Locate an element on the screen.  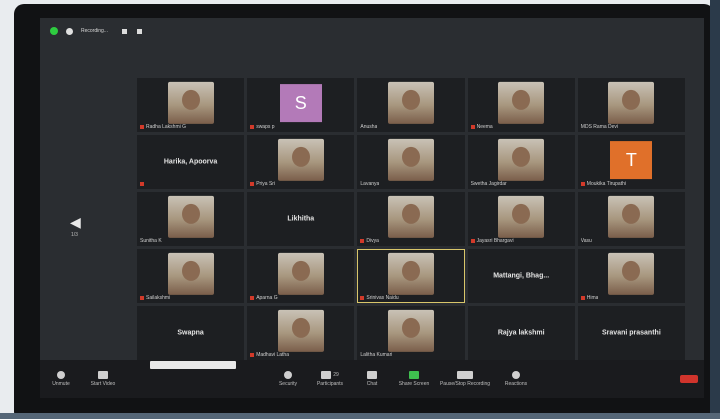
end-meeting-button is located at coordinates (689, 379).